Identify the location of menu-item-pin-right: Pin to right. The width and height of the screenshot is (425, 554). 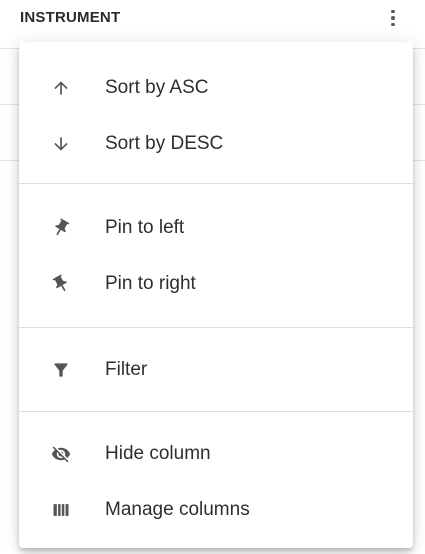
(216, 284).